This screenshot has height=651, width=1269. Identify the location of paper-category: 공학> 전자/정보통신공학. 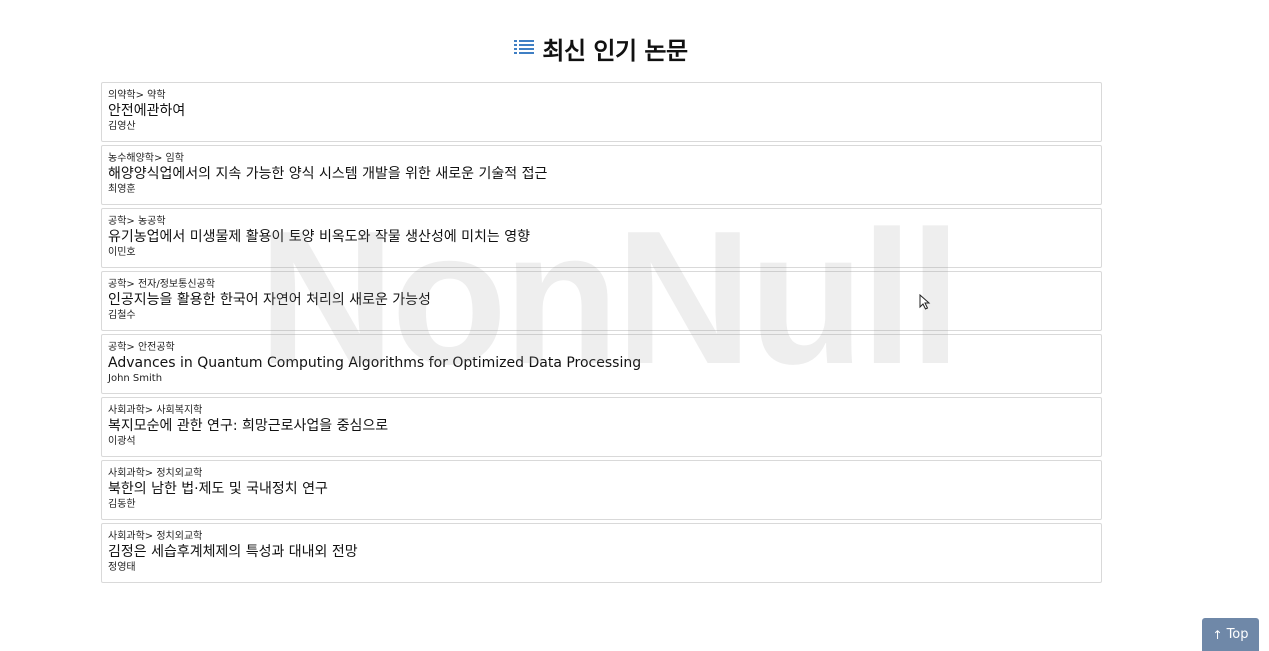
(161, 284).